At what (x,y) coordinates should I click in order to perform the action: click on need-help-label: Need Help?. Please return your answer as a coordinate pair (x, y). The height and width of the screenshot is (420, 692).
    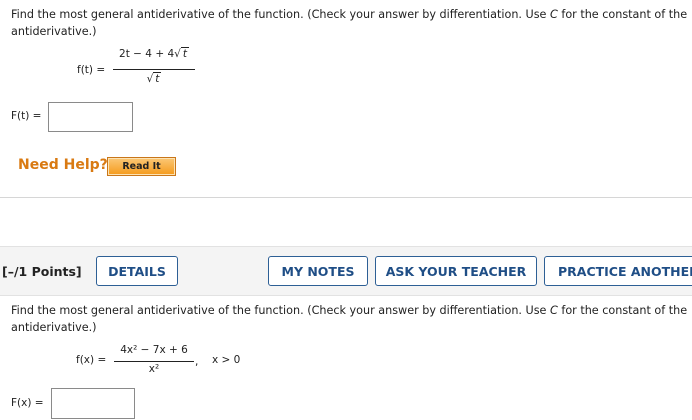
    Looking at the image, I should click on (63, 165).